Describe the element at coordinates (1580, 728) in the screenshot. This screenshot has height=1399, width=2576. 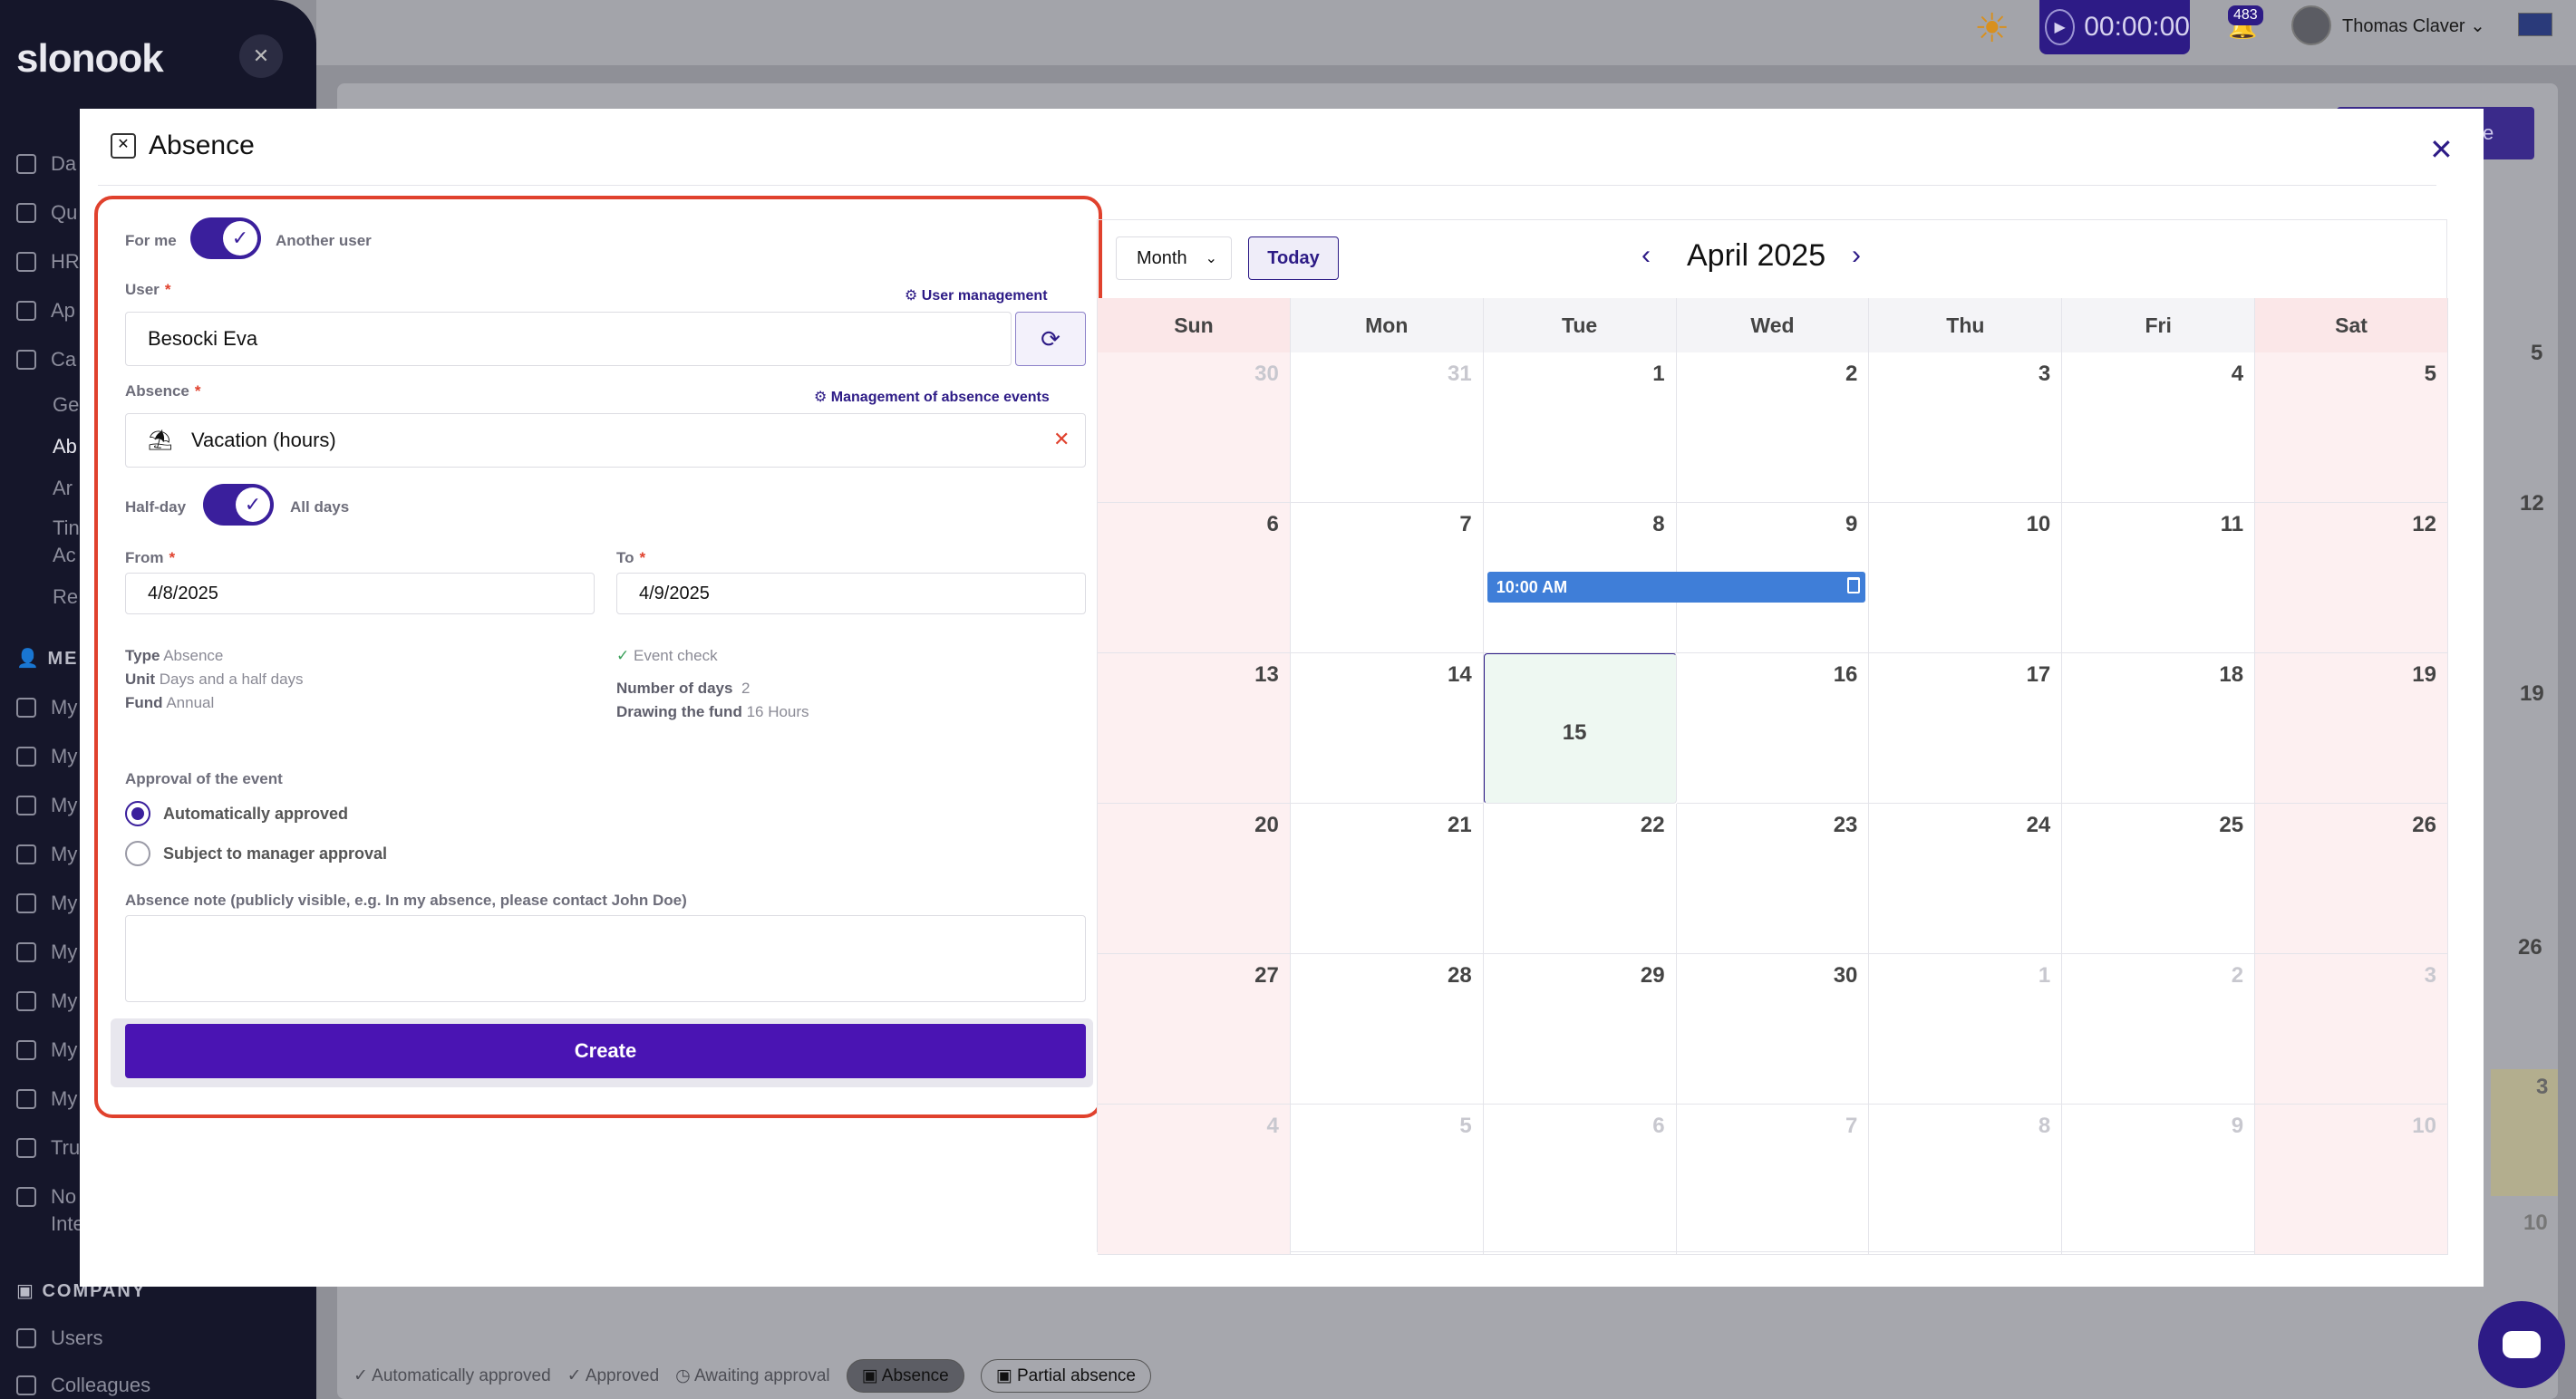
I see `calendar-day-cell: 15` at that location.